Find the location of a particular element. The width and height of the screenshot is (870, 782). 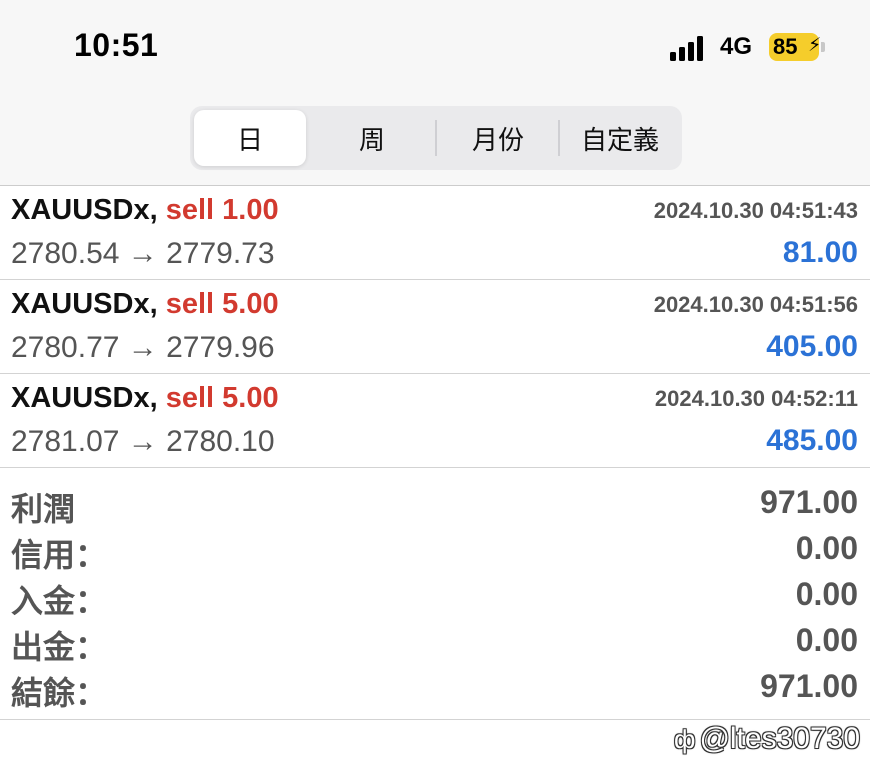

trade-timestamp: 2024.10.30 04:52:11 is located at coordinates (756, 398).